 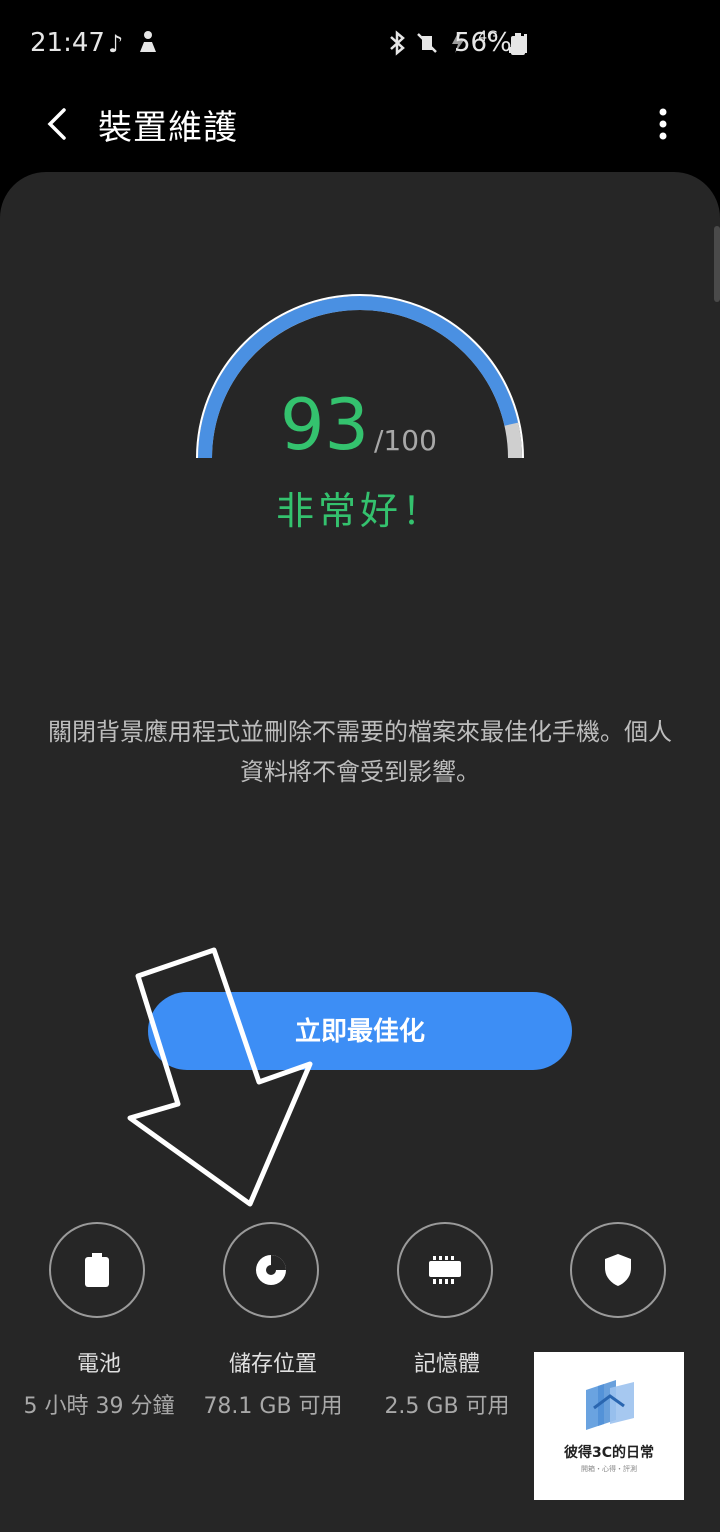 What do you see at coordinates (58, 124) in the screenshot?
I see `back-arrow-icon` at bounding box center [58, 124].